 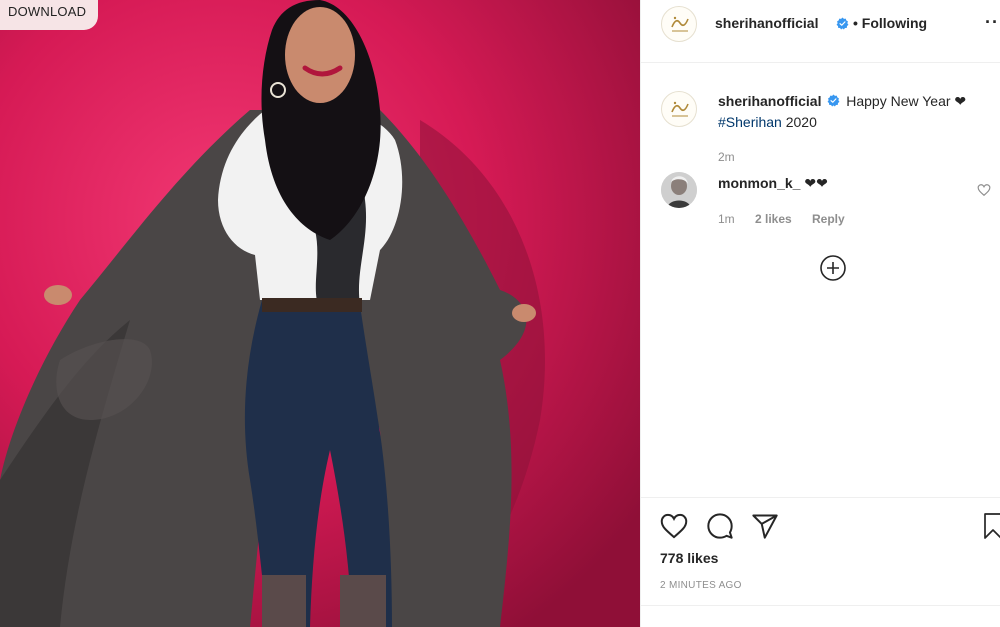 I want to click on comment-likes: 2 likes, so click(x=773, y=219).